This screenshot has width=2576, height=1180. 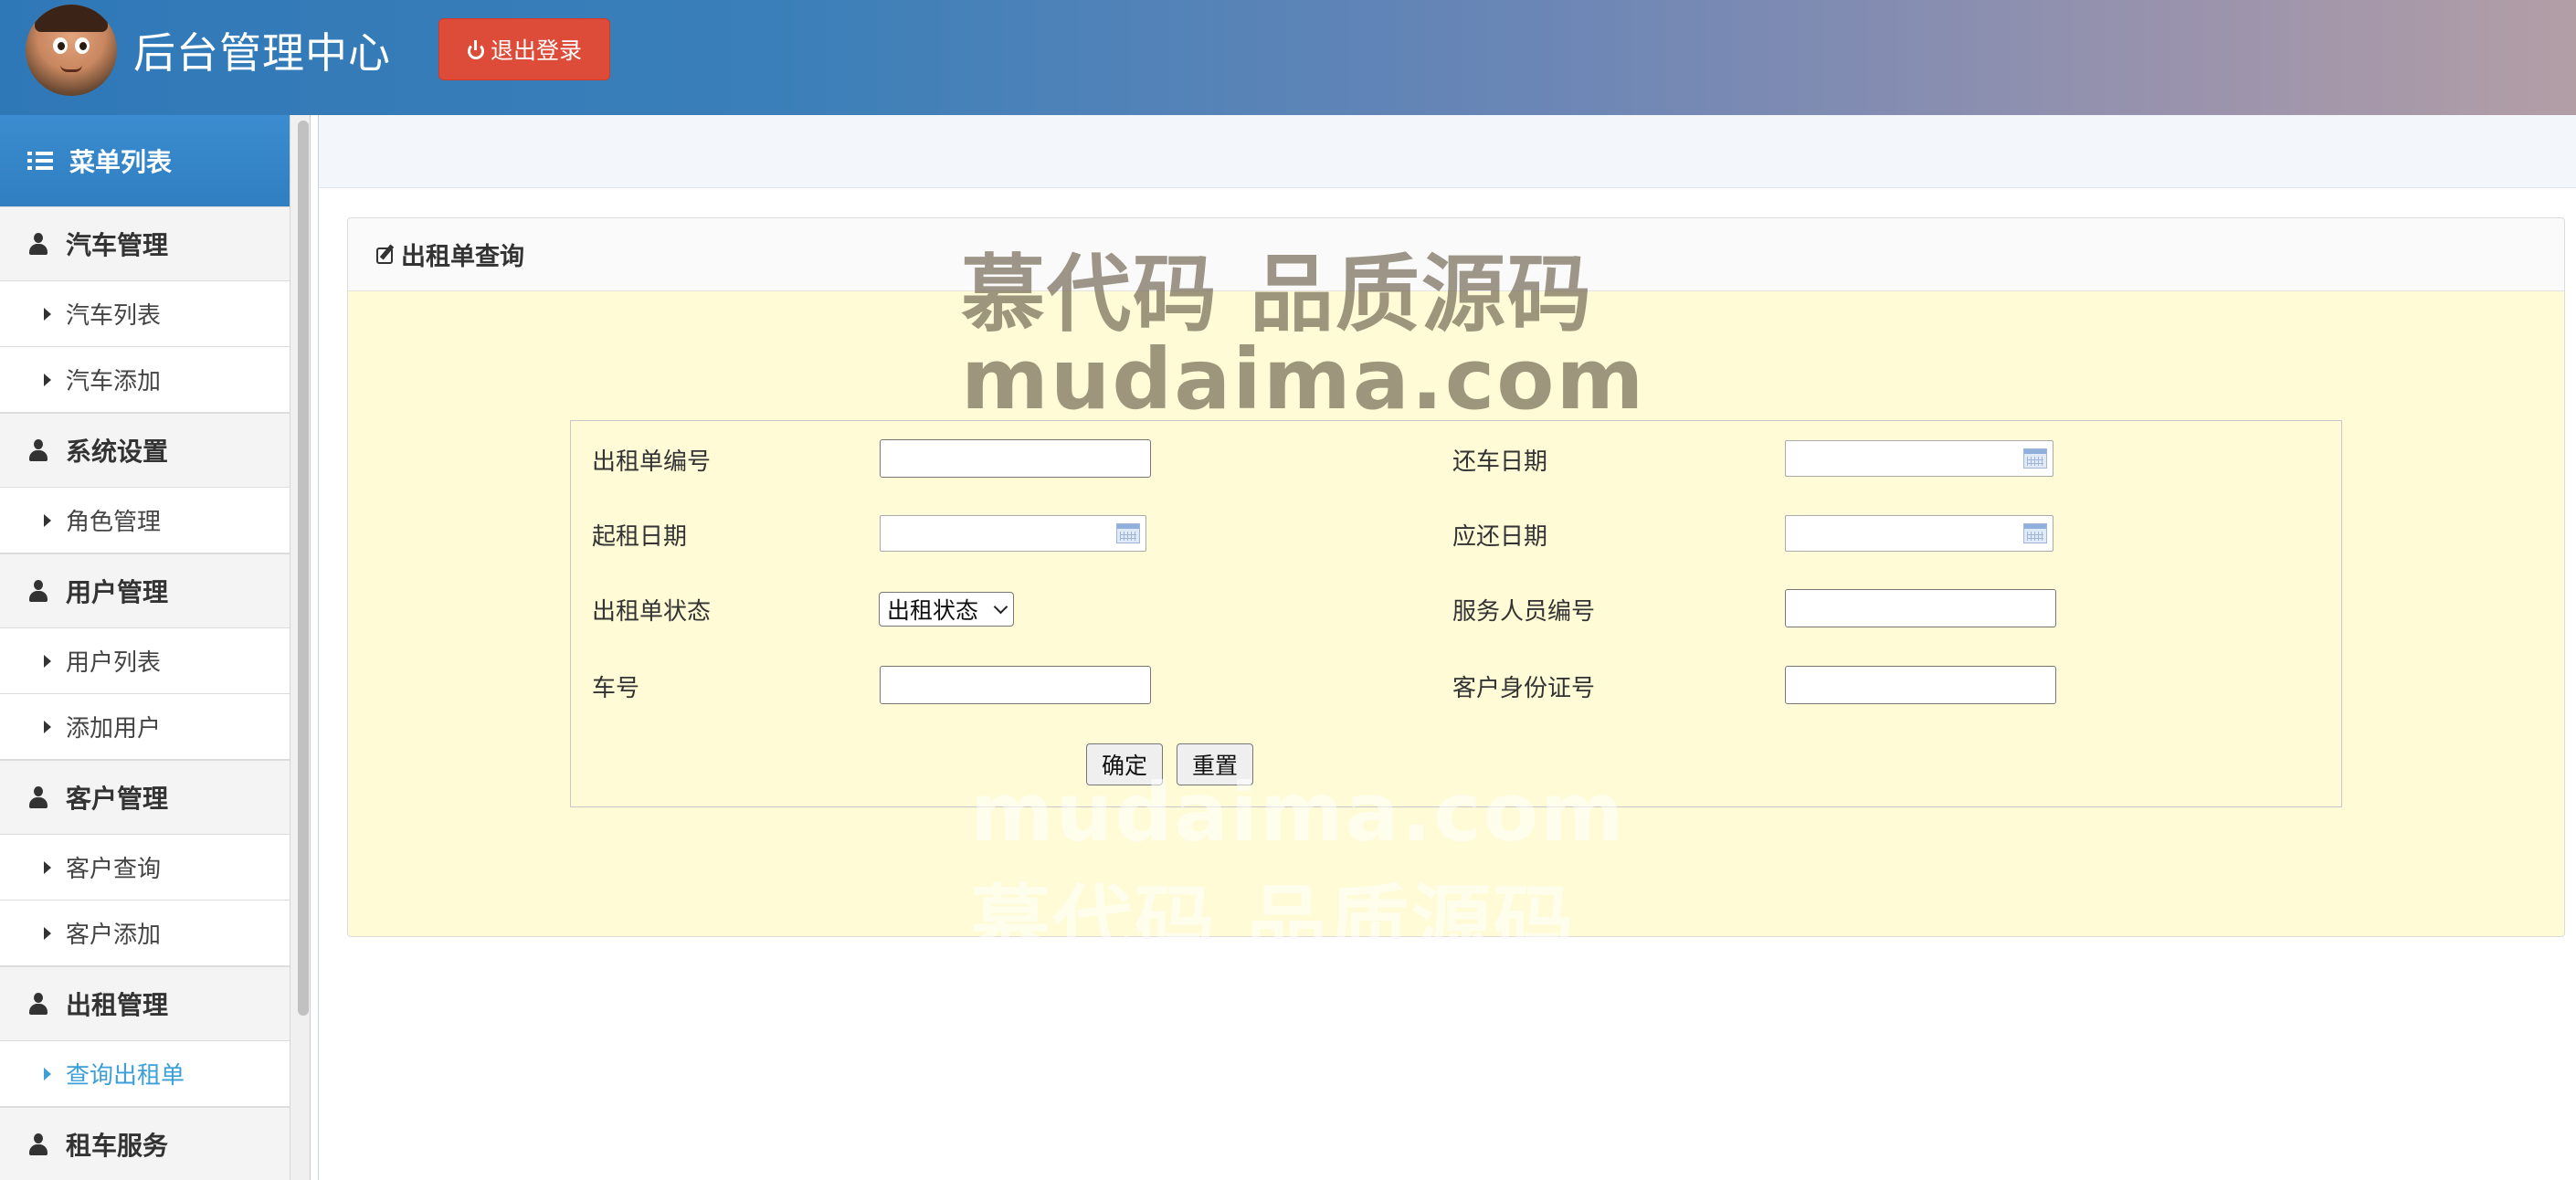 I want to click on sidebar-group-label: 客户管理, so click(x=117, y=799).